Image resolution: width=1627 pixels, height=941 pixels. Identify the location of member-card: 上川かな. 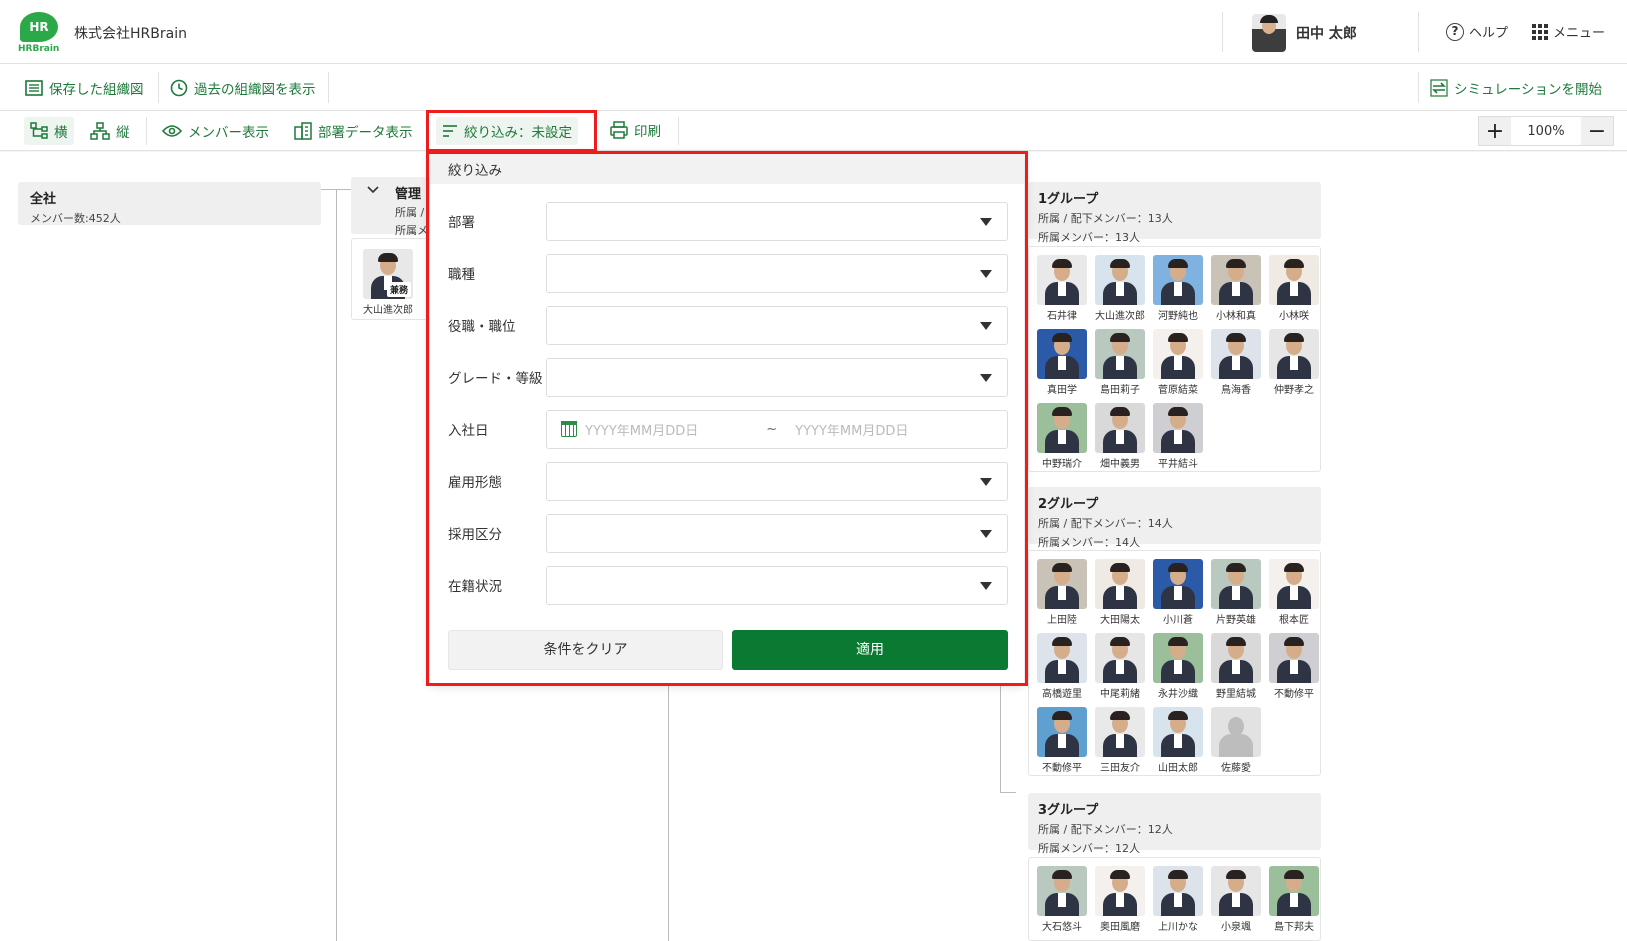
(1178, 899).